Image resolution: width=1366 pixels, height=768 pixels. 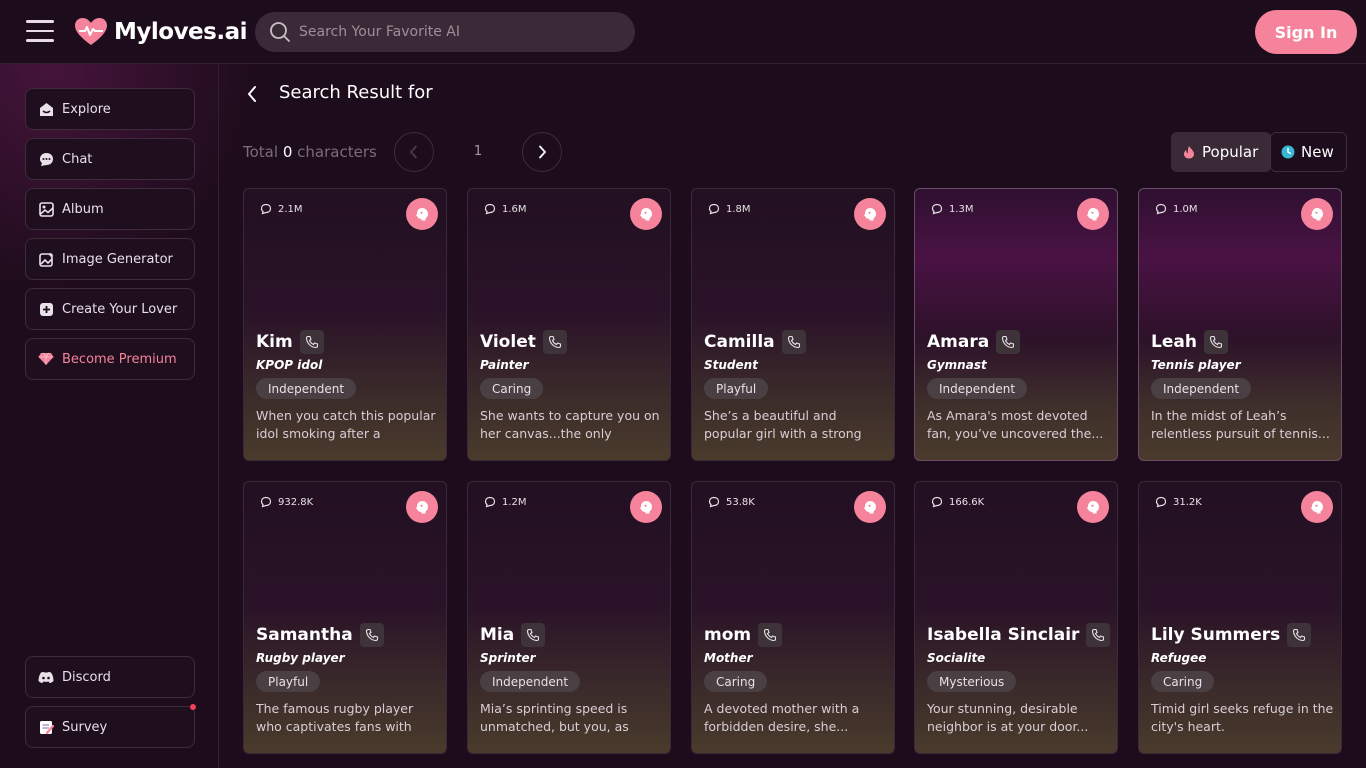 What do you see at coordinates (1306, 32) in the screenshot?
I see `sign-in-button: Sign In` at bounding box center [1306, 32].